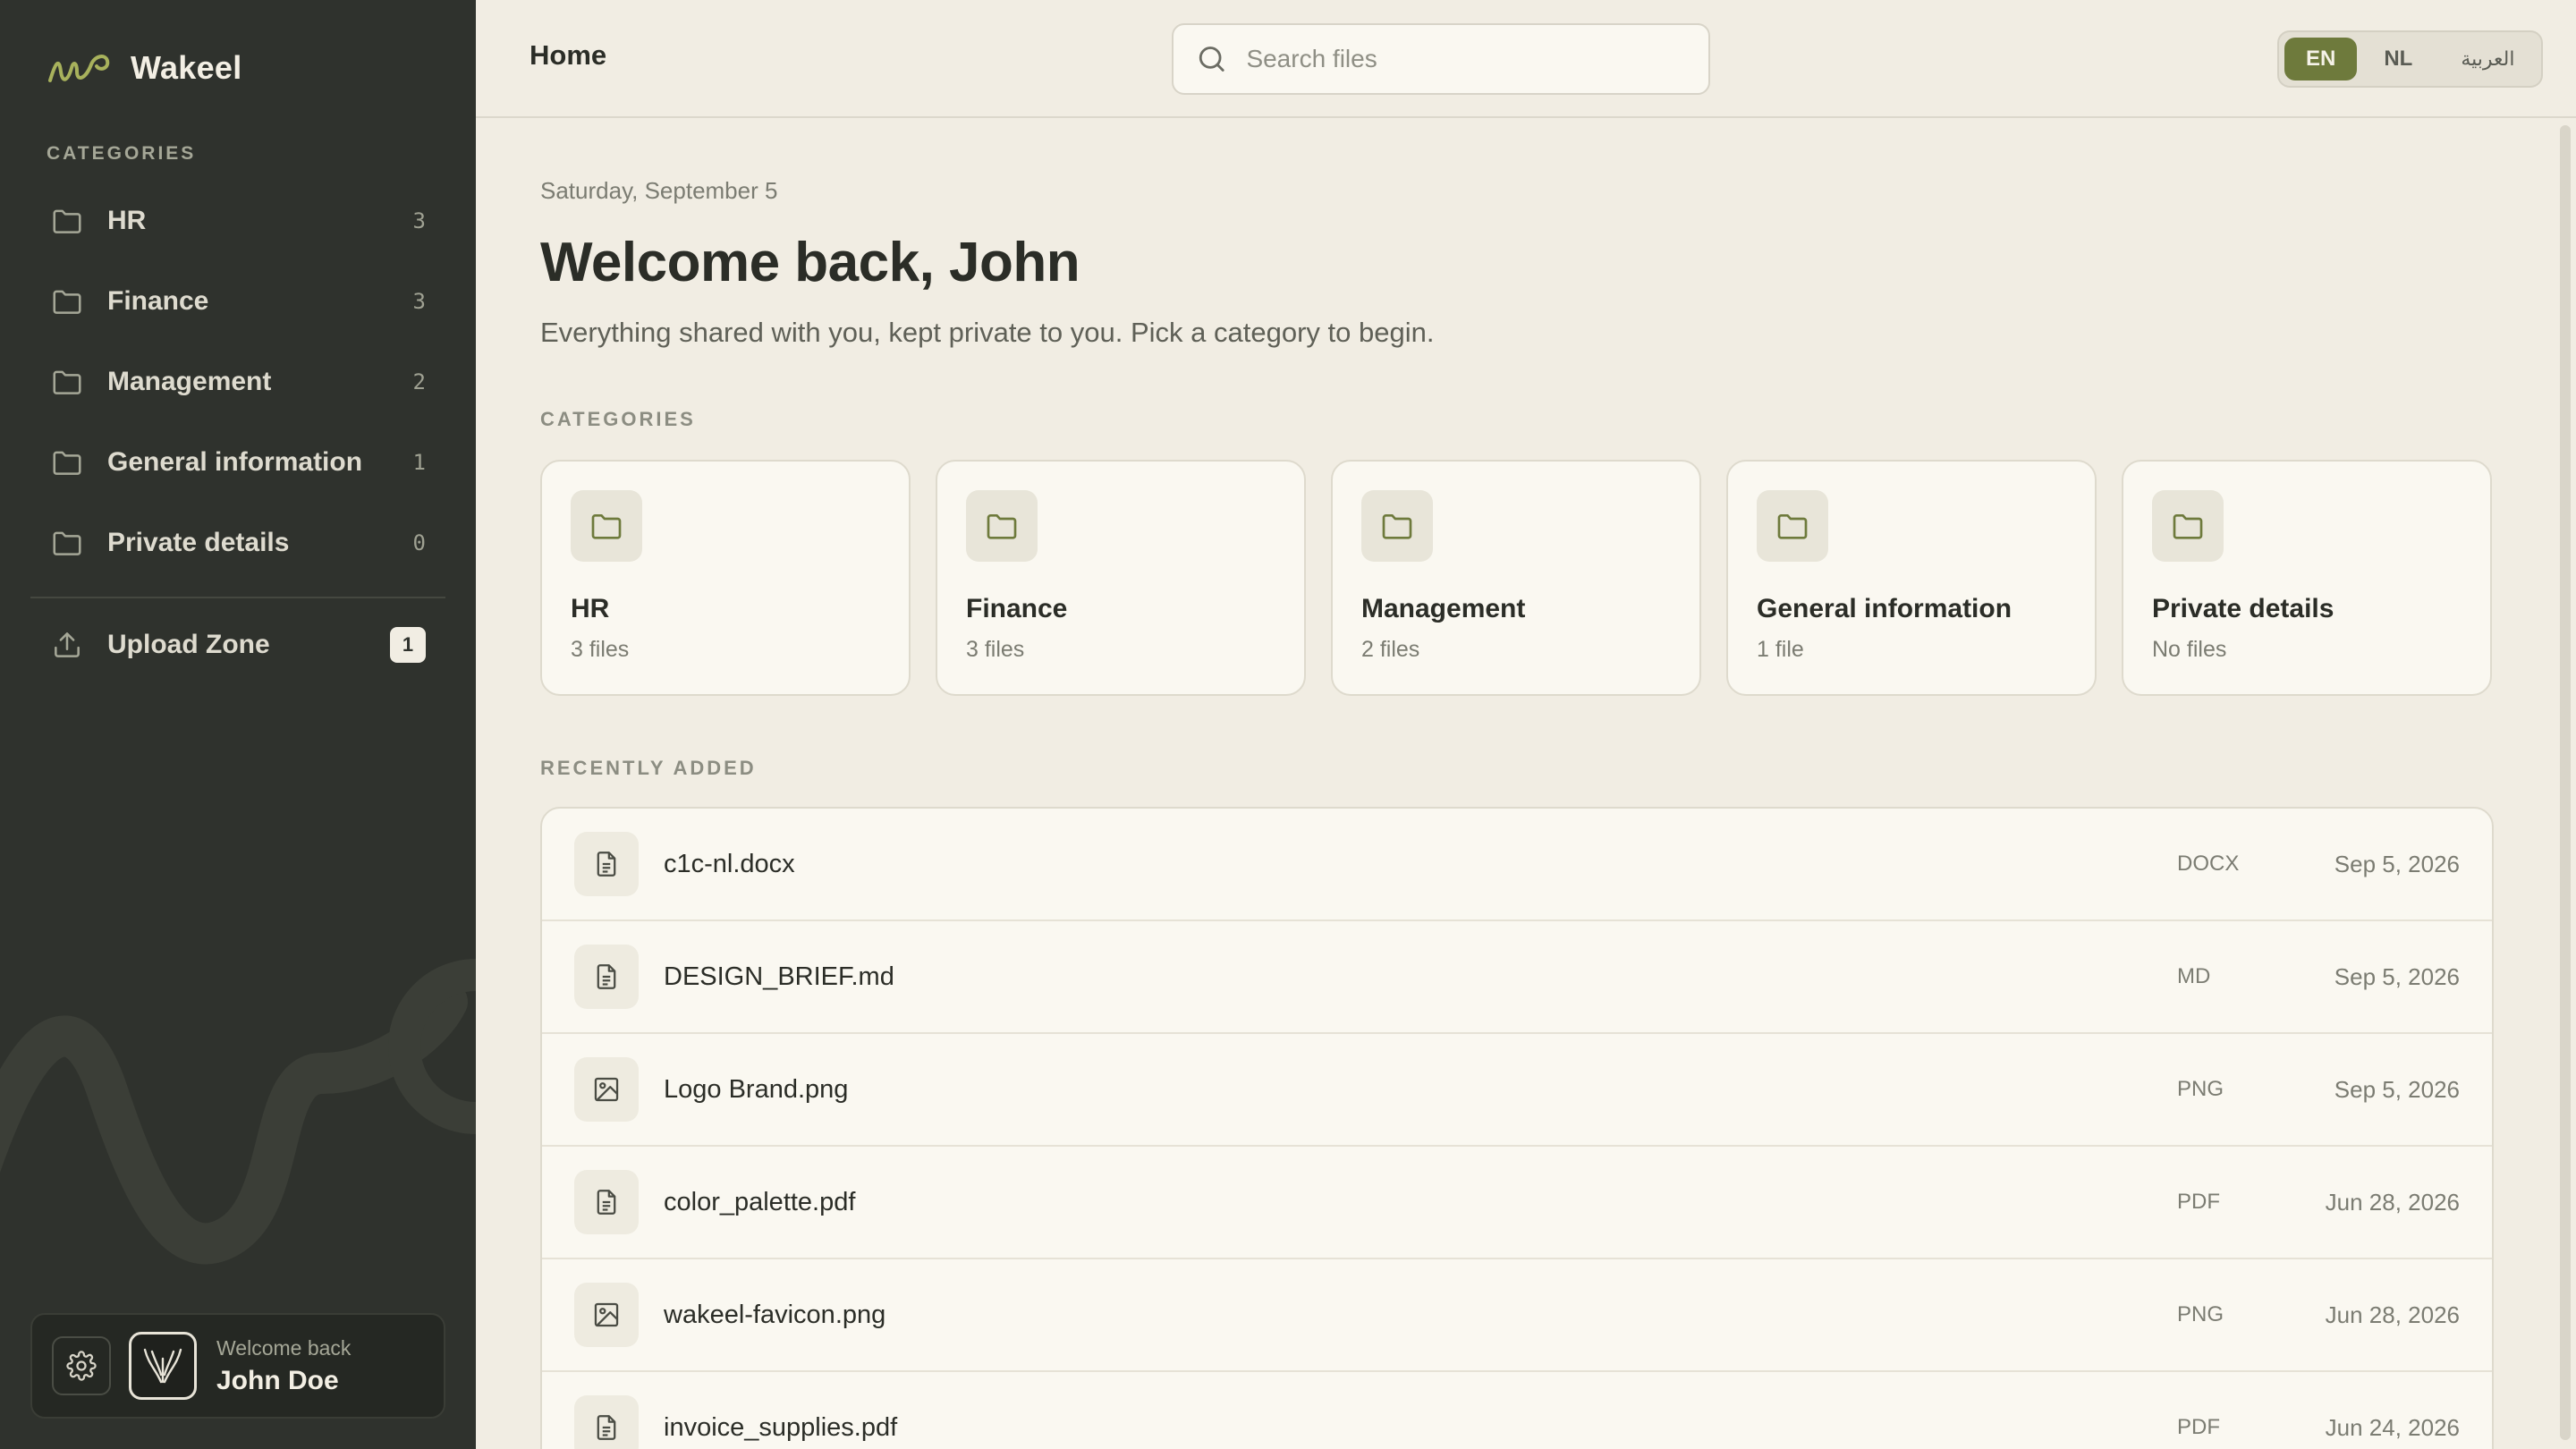 Image resolution: width=2576 pixels, height=1449 pixels. I want to click on gear-icon, so click(81, 1366).